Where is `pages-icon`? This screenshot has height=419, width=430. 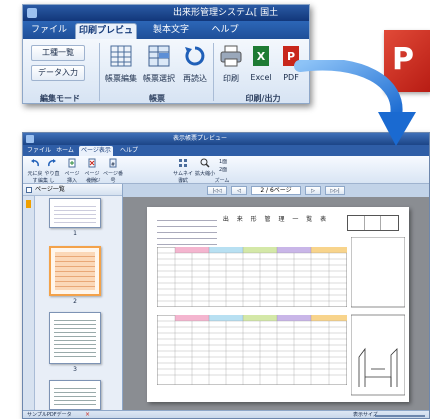
pages-icon is located at coordinates (29, 190).